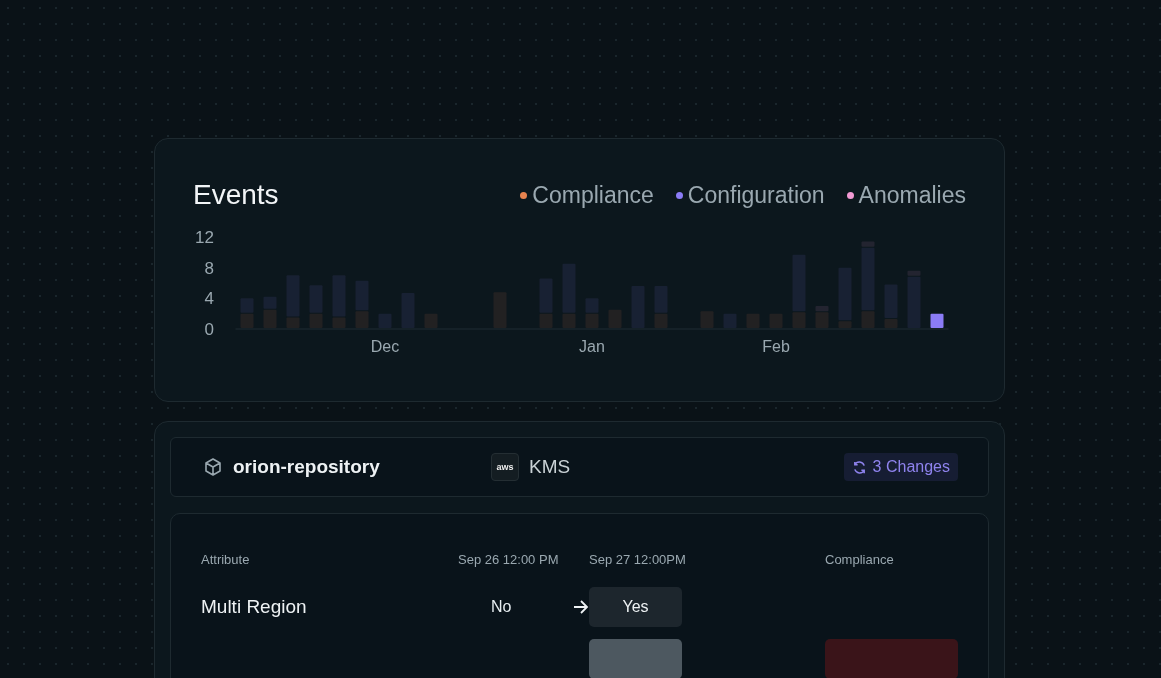  I want to click on legend-label: Compliance, so click(593, 195).